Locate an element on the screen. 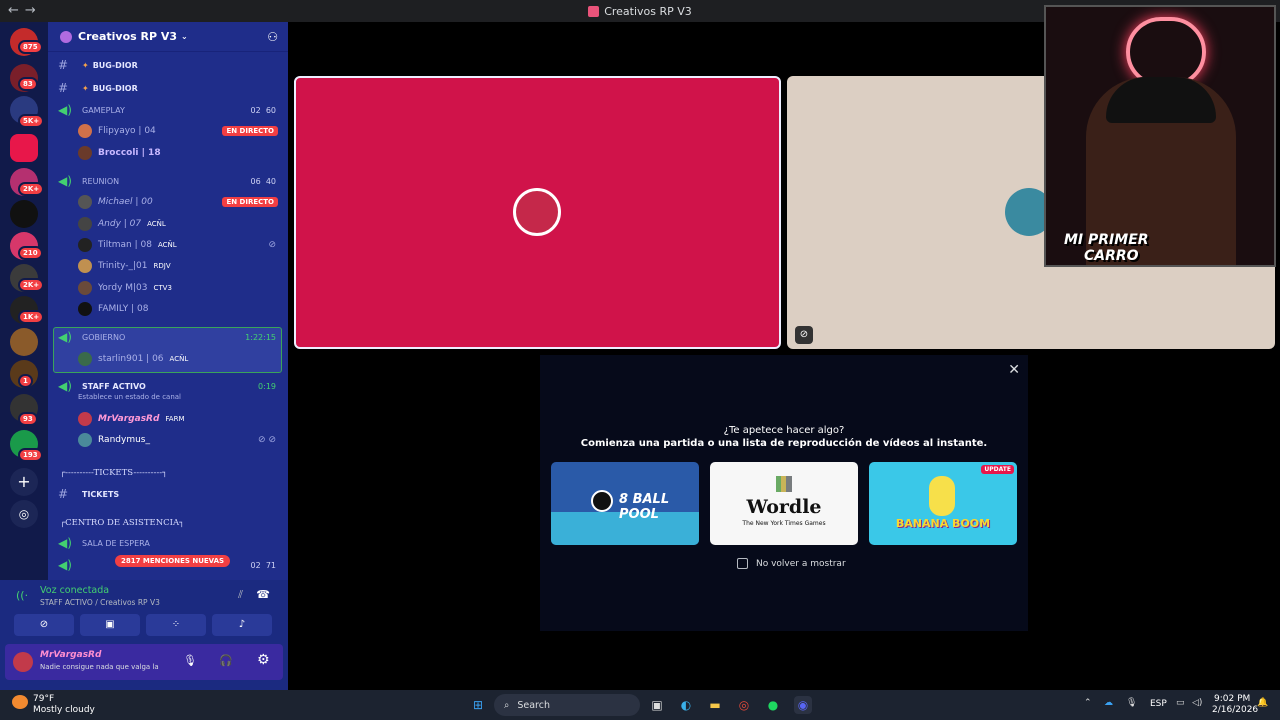 Image resolution: width=1280 pixels, height=720 pixels. activities-button: ⁘ is located at coordinates (176, 625).